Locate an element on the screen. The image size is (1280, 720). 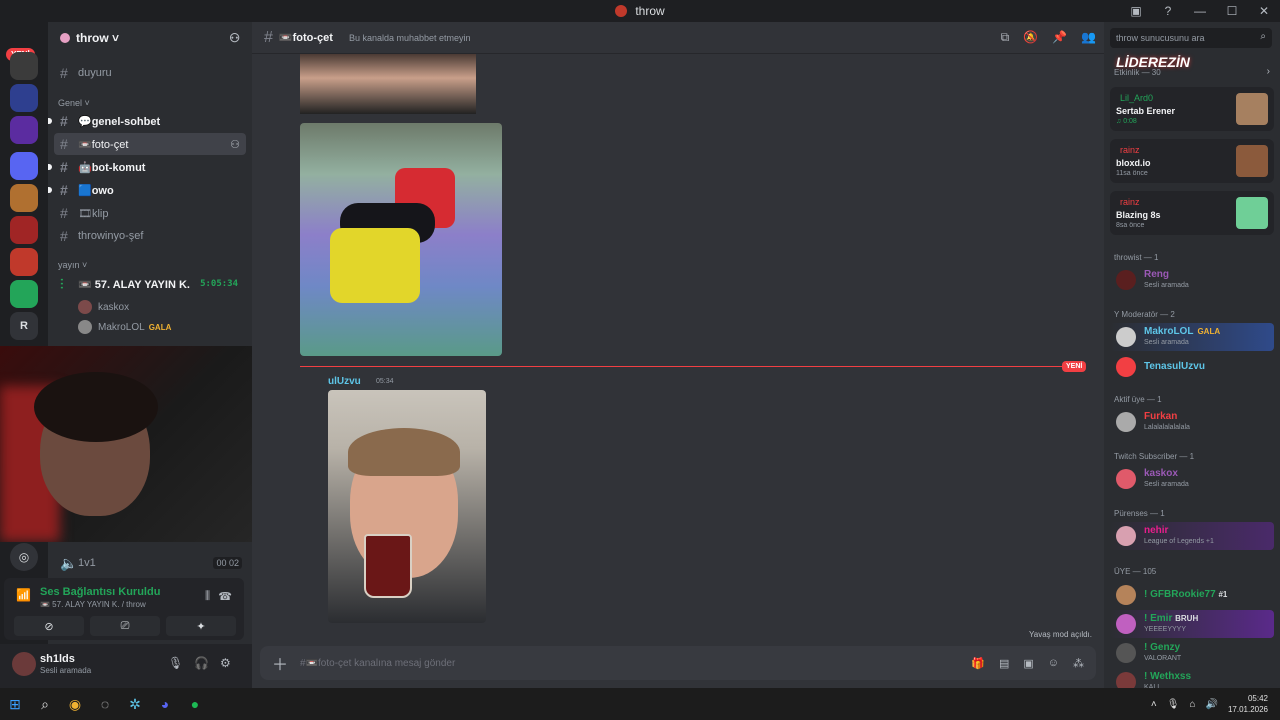
voice-channel-1v1: 🔈 1v1 00 02 is located at coordinates (150, 563).